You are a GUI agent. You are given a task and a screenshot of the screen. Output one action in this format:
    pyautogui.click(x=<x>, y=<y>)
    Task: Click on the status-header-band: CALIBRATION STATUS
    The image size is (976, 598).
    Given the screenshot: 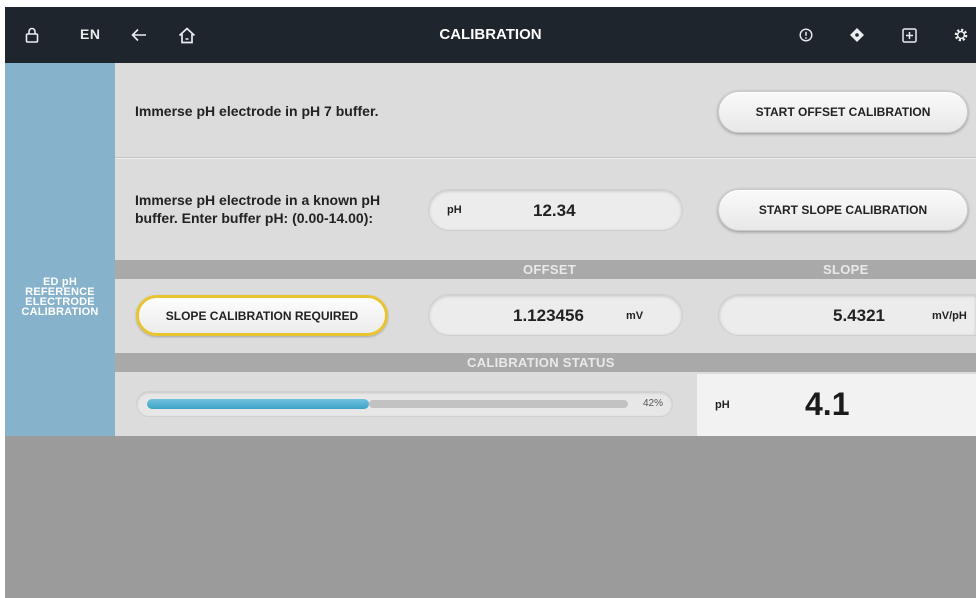 What is the action you would take?
    pyautogui.click(x=545, y=362)
    